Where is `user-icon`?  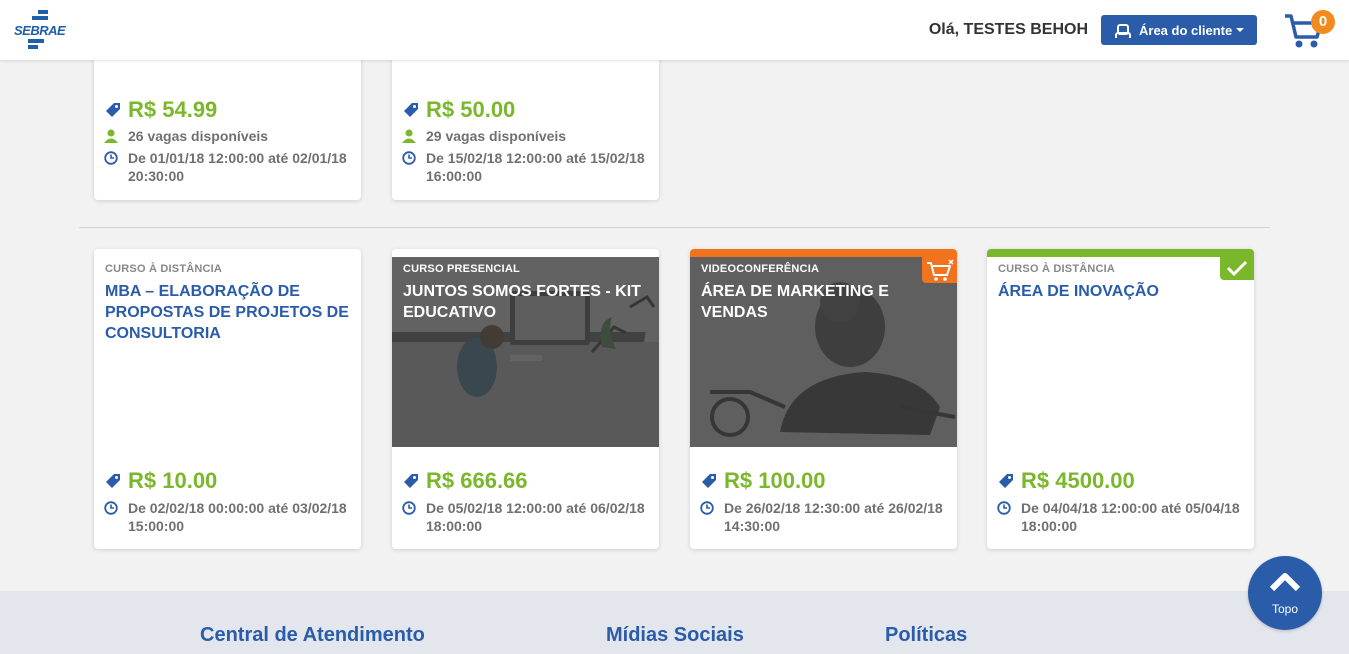
user-icon is located at coordinates (1123, 31).